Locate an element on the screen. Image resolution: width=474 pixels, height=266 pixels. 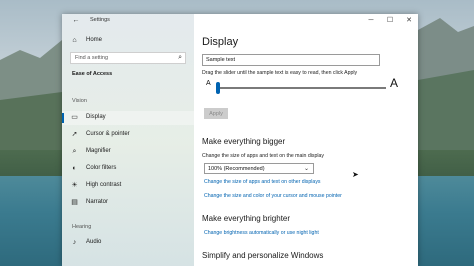
sidebar-item-magnifier: ⌕ Magnifier is located at coordinates (128, 152).